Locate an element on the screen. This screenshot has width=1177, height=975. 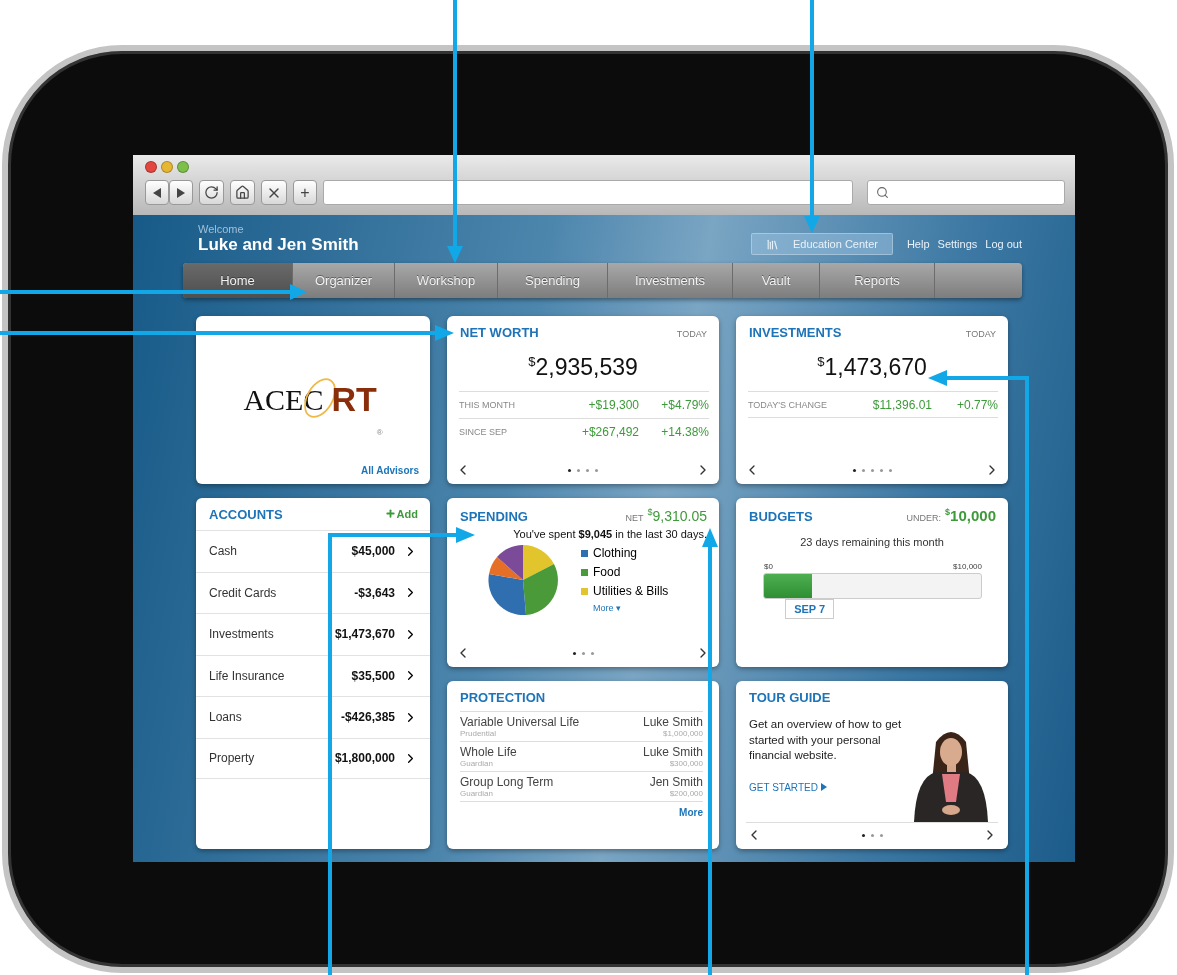
policy-owner: Jen Smith is located at coordinates (676, 782).